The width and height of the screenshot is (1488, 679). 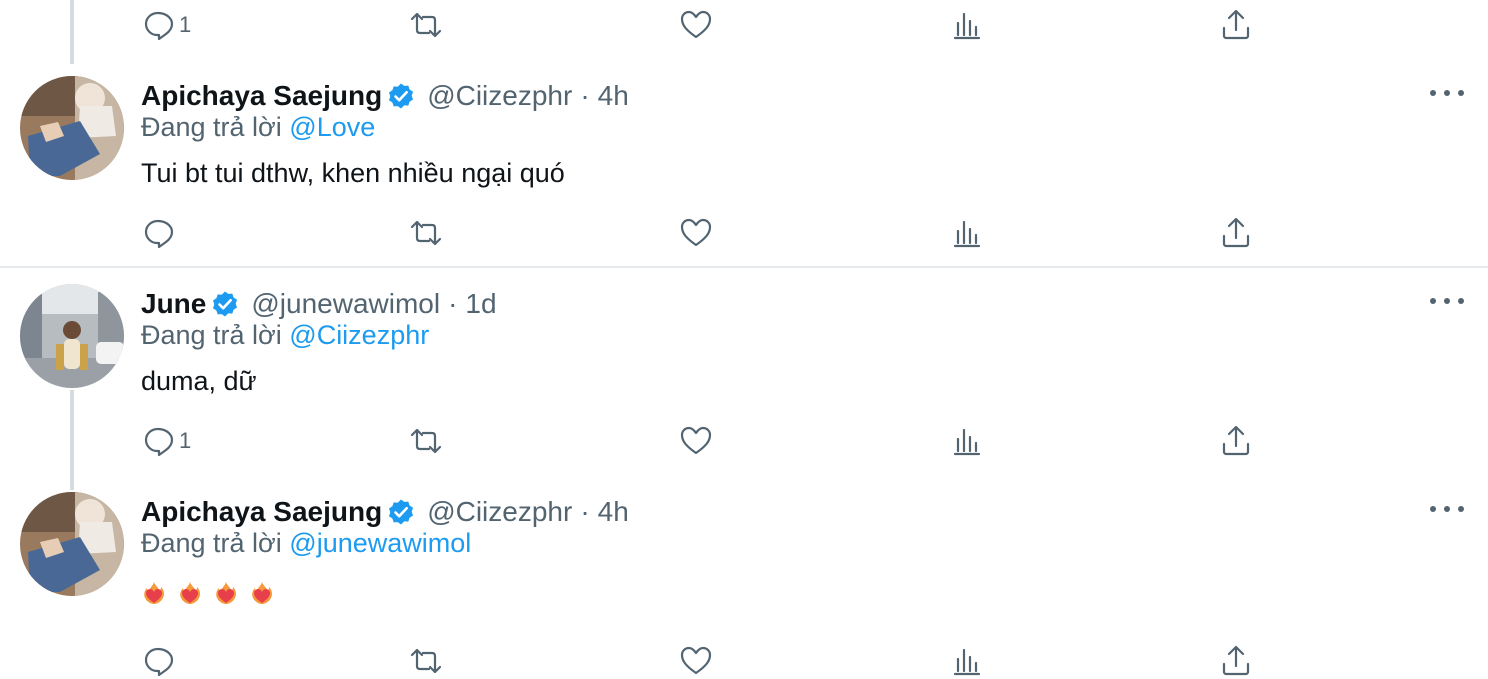 I want to click on author-handle: @junewawimol, so click(x=345, y=304).